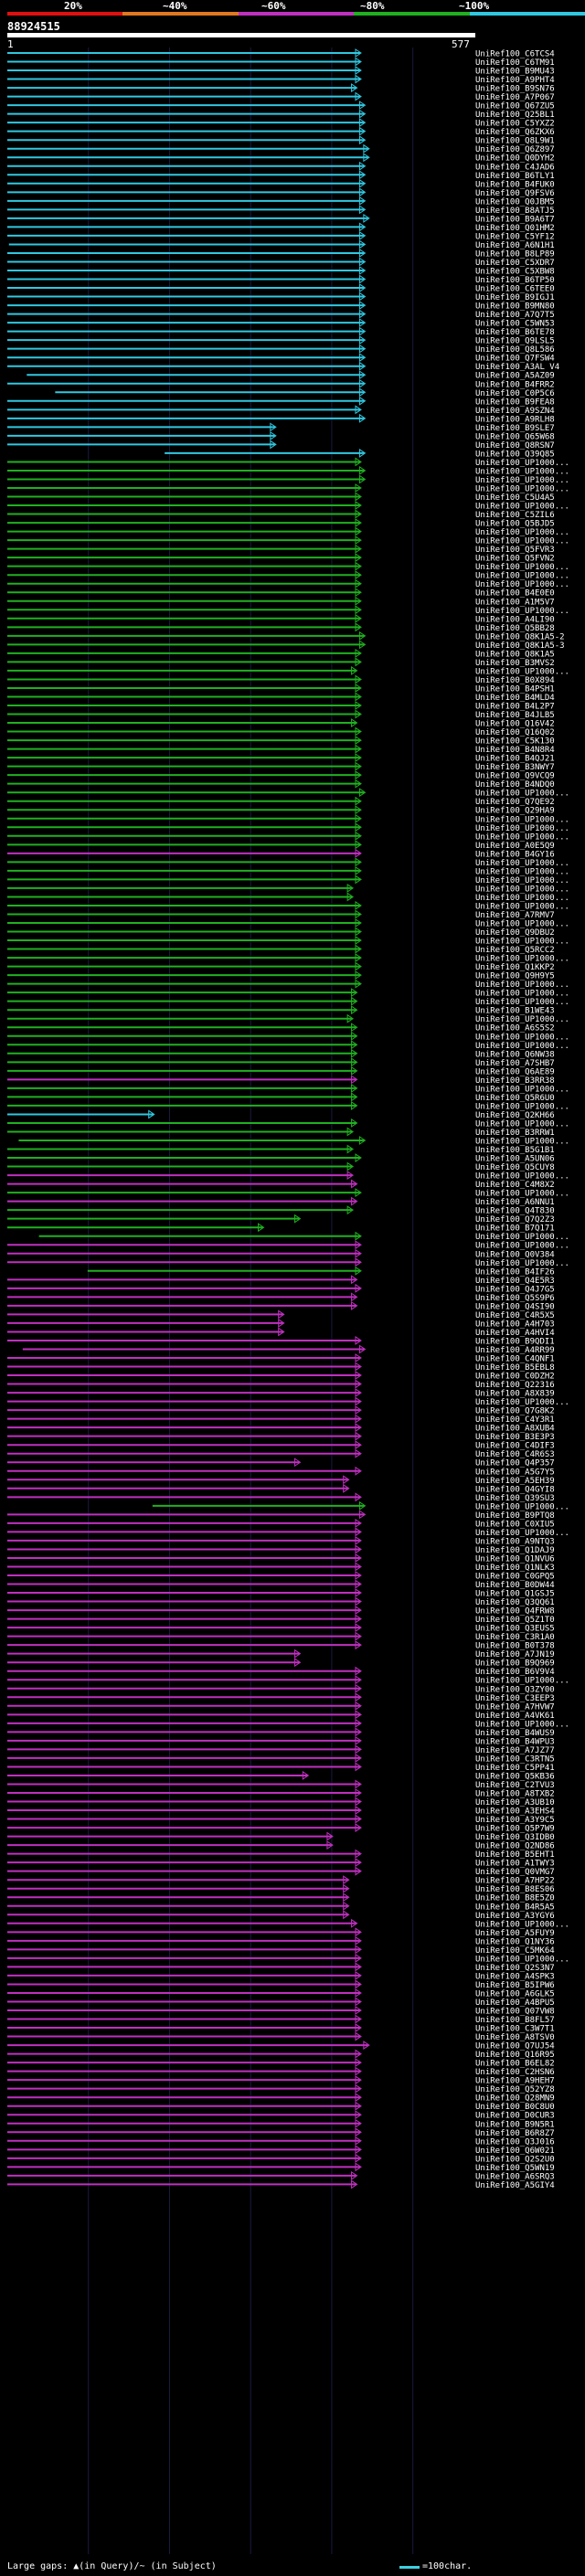  What do you see at coordinates (515, 1489) in the screenshot?
I see `hit-id-label: UniRef100_Q4GYI8` at bounding box center [515, 1489].